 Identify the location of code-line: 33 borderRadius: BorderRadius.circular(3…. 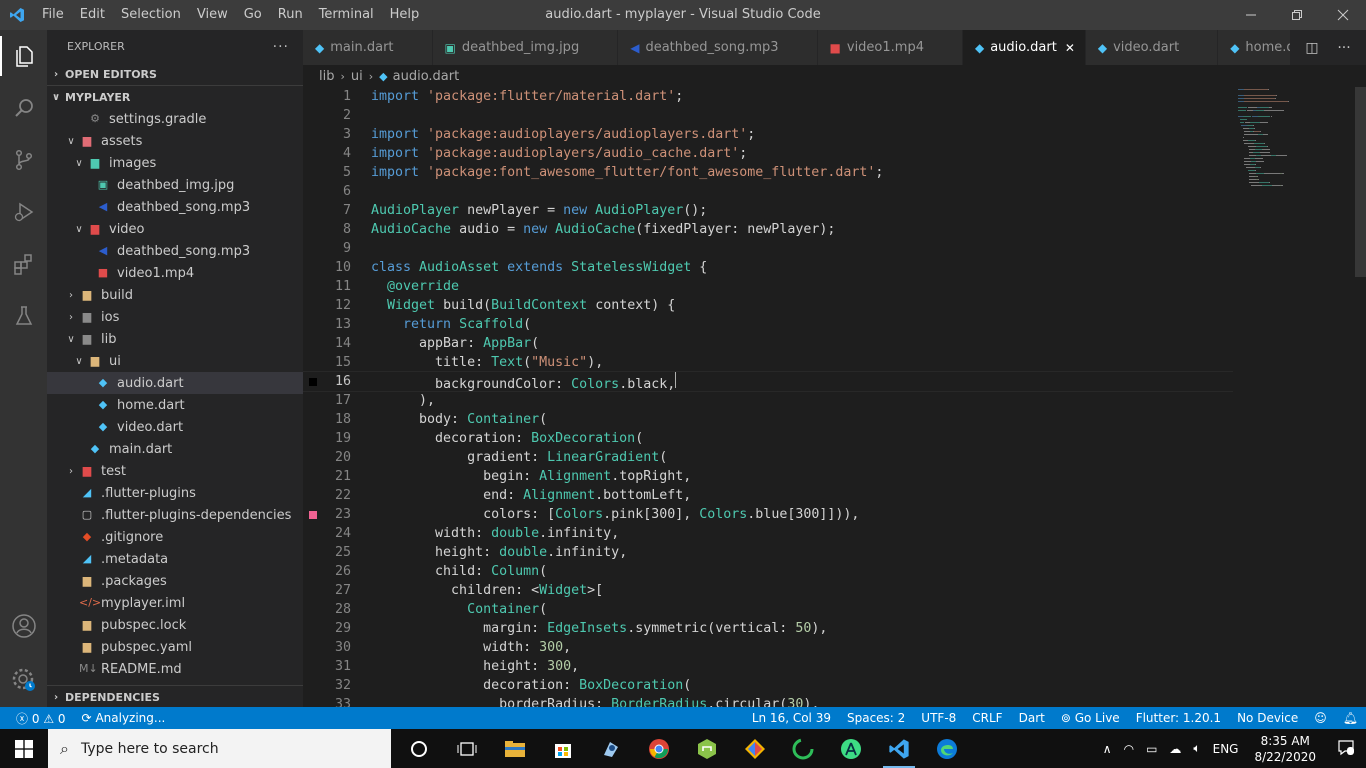
(768, 701).